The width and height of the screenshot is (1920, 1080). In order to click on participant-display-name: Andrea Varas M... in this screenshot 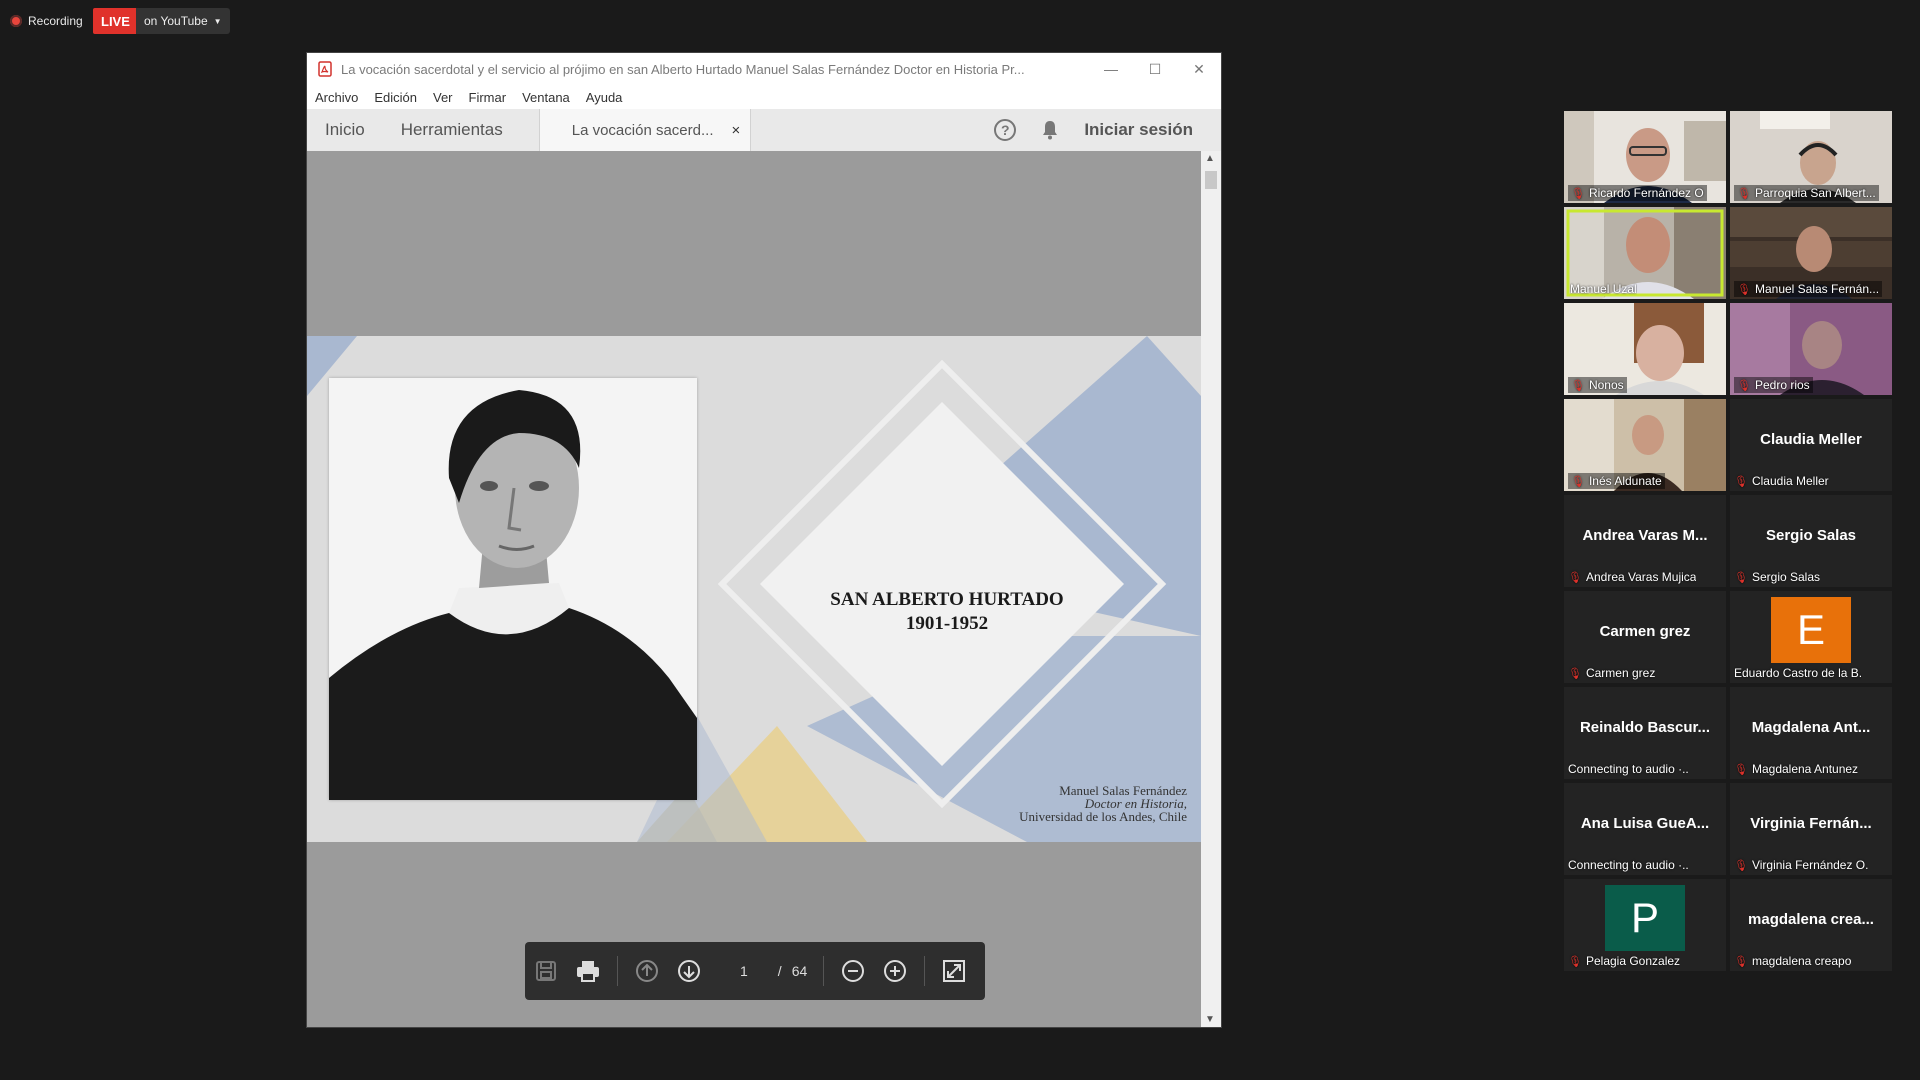, I will do `click(1645, 535)`.